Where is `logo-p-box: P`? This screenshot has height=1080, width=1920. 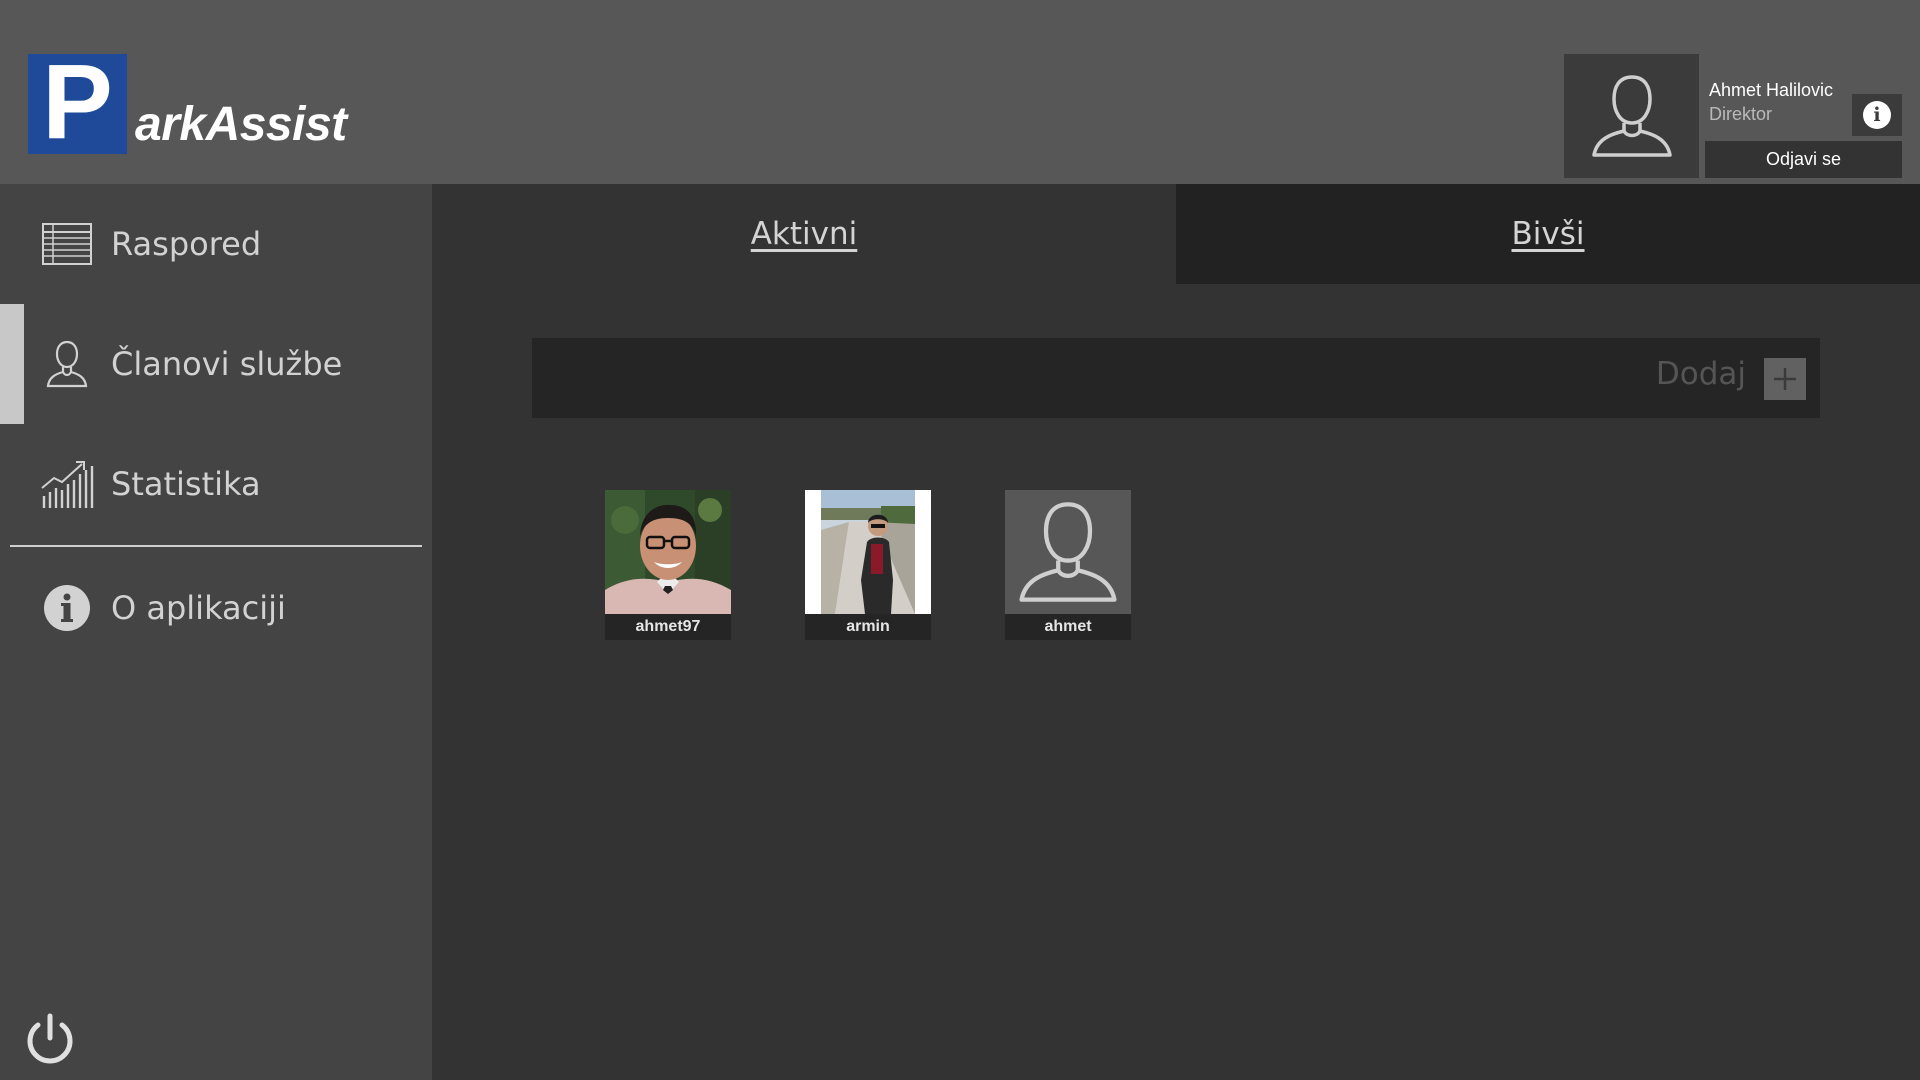 logo-p-box: P is located at coordinates (77, 102).